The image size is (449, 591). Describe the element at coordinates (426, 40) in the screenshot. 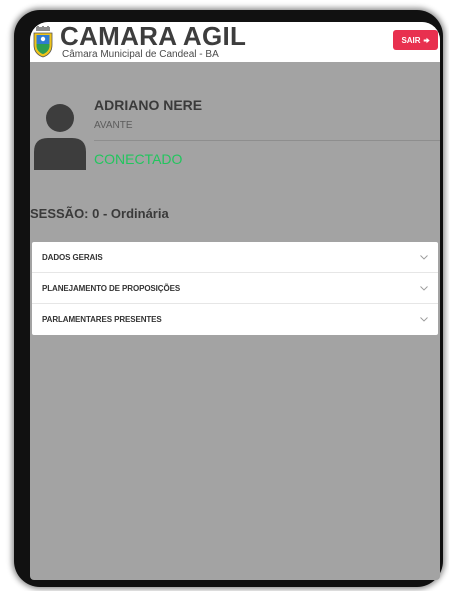

I see `logout-icon` at that location.